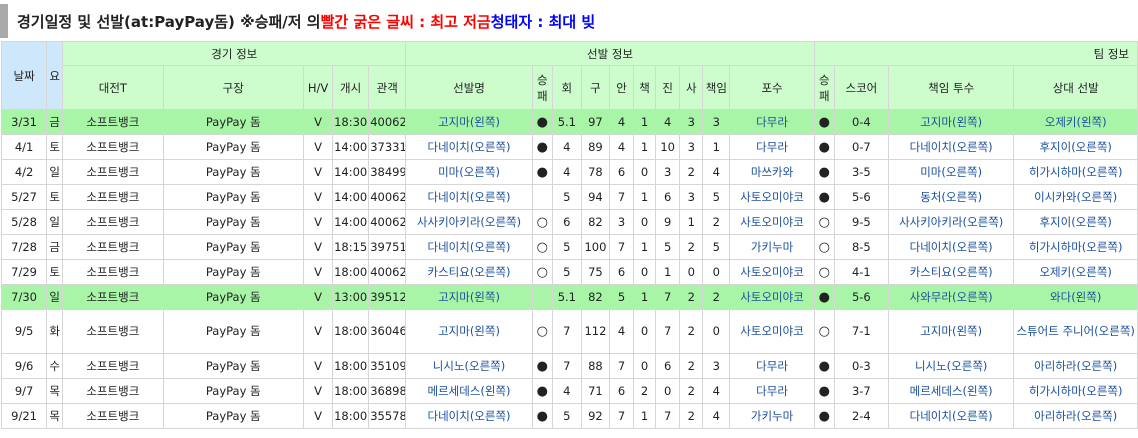 The width and height of the screenshot is (1138, 438). I want to click on attendance-cell: 40062, so click(387, 222).